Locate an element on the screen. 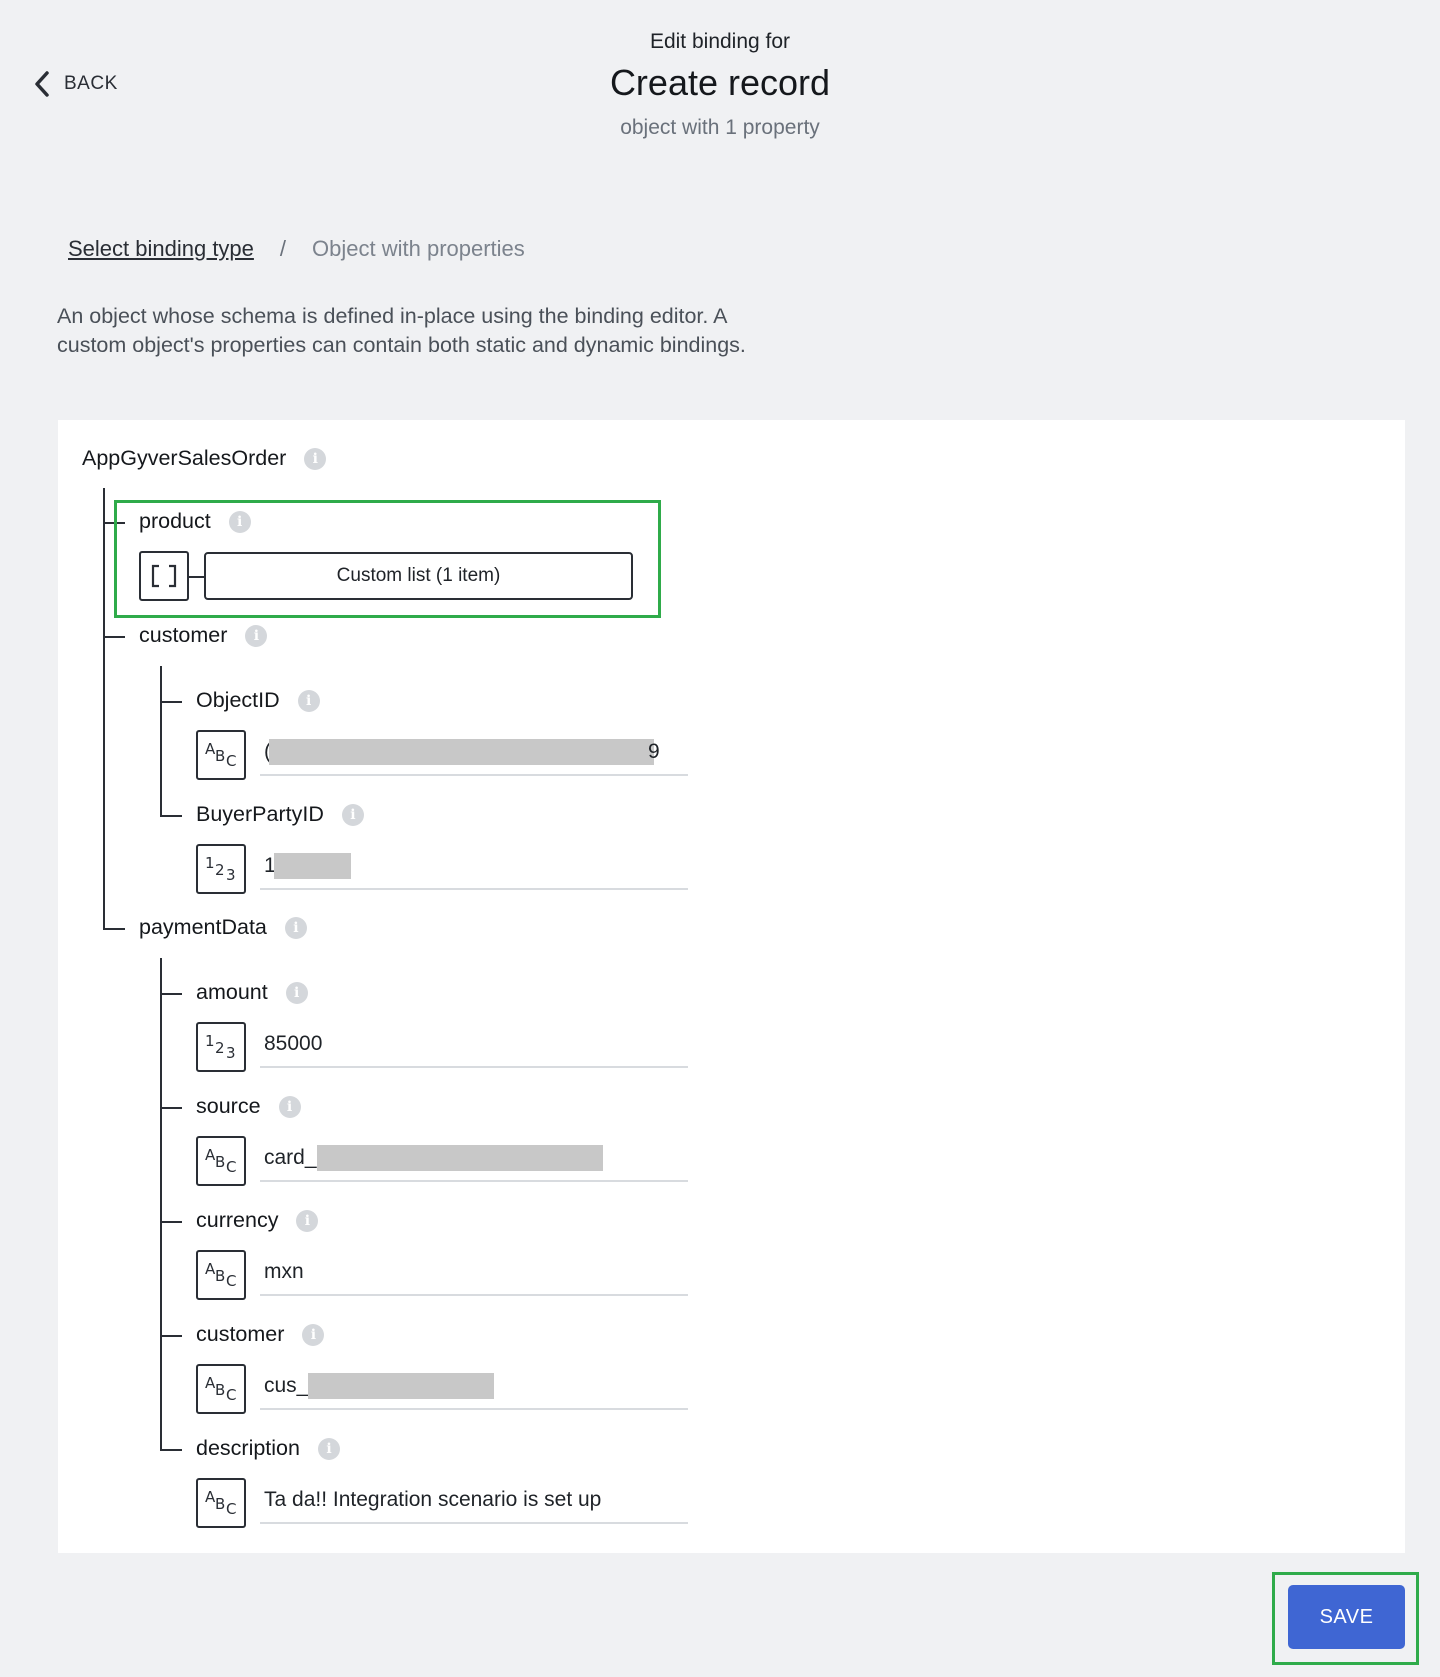  tree-node-amount: amount i is located at coordinates (252, 992).